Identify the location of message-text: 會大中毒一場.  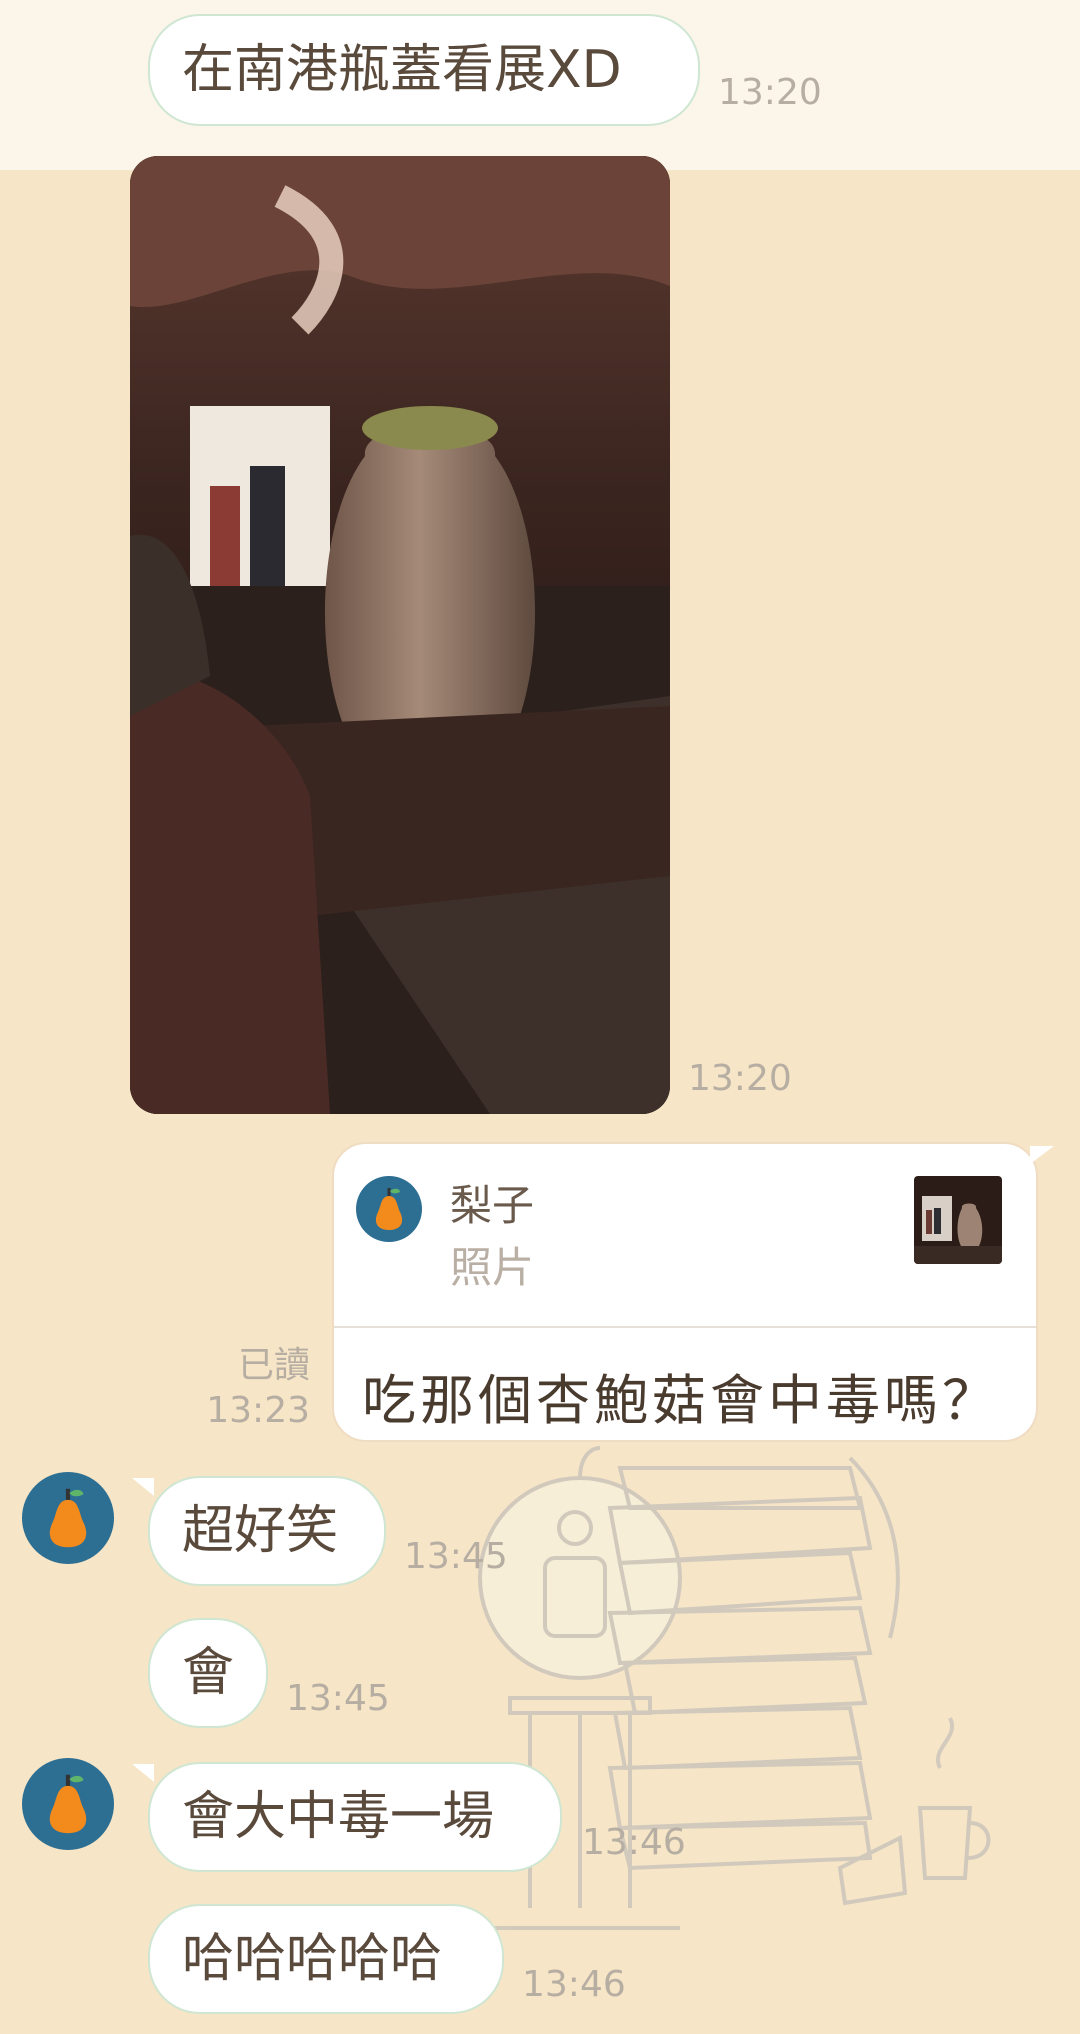
(338, 1817).